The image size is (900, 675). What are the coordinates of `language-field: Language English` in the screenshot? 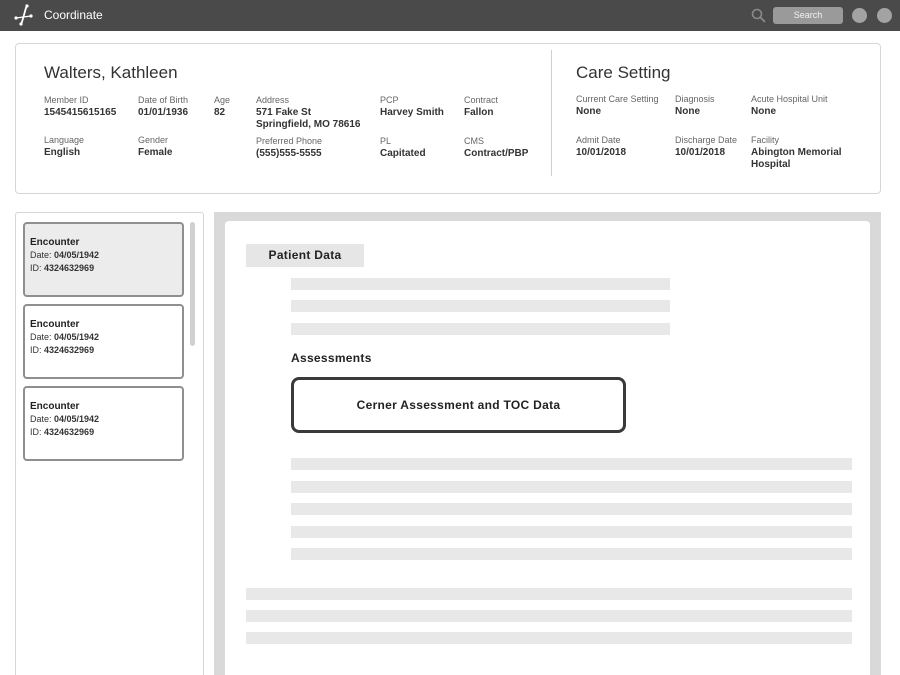 It's located at (64, 147).